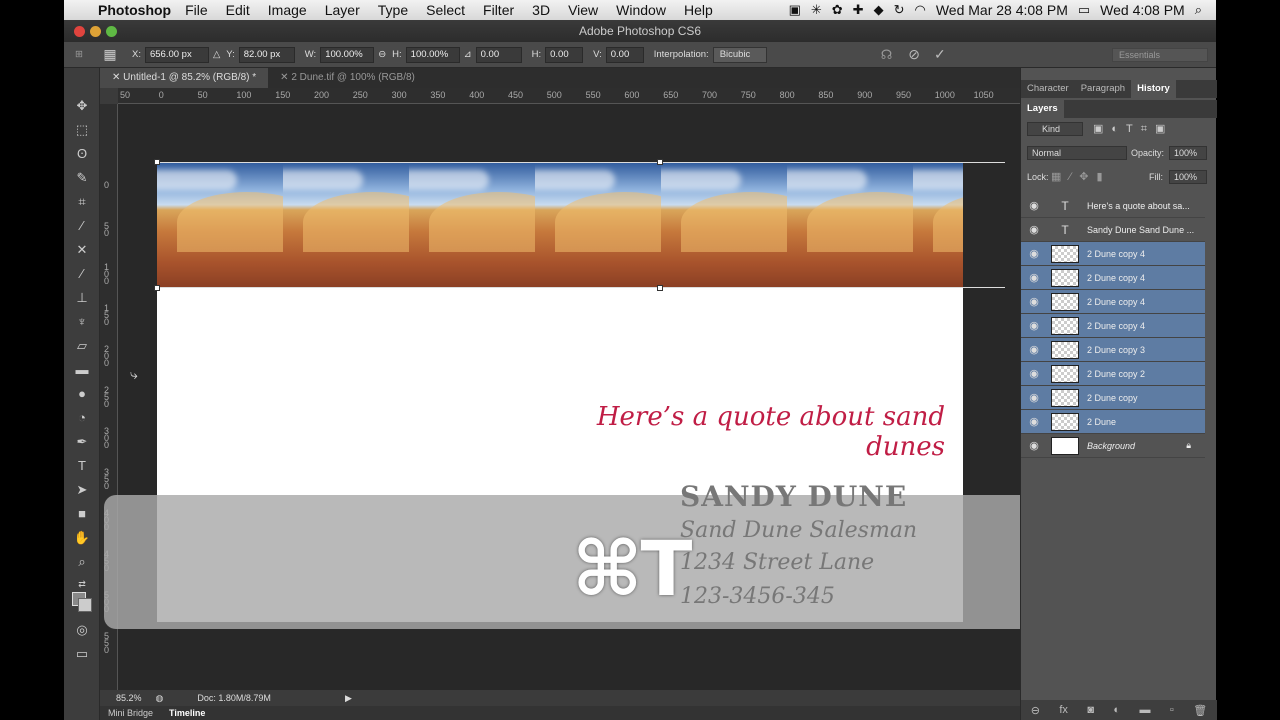 The image size is (1280, 720). I want to click on close-window-icon, so click(79, 31).